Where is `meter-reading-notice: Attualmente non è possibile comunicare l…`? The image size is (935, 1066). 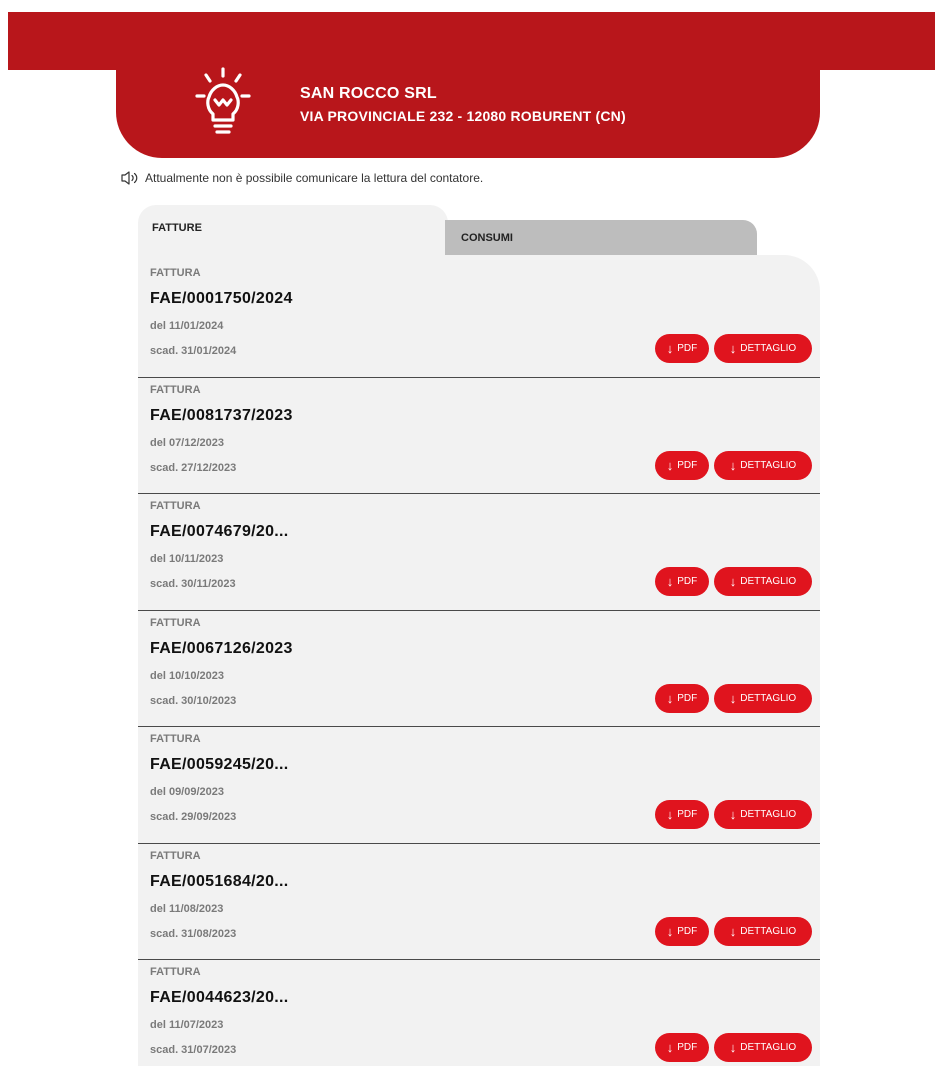
meter-reading-notice: Attualmente non è possibile comunicare l… is located at coordinates (301, 178).